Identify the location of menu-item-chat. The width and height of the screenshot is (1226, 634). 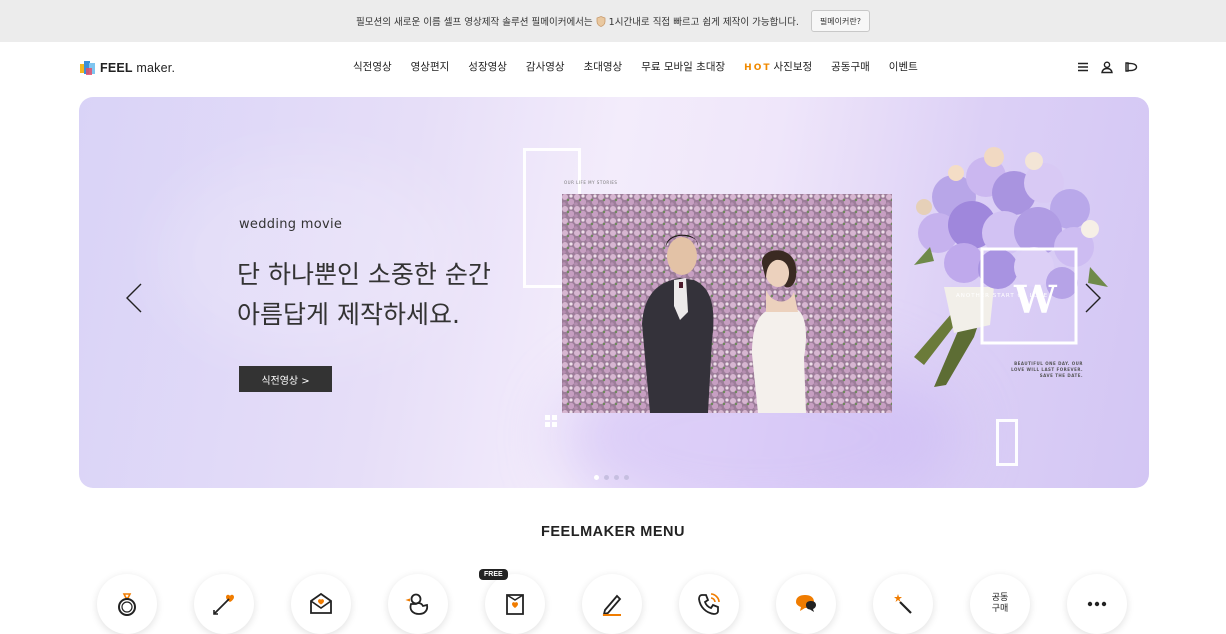
(806, 604).